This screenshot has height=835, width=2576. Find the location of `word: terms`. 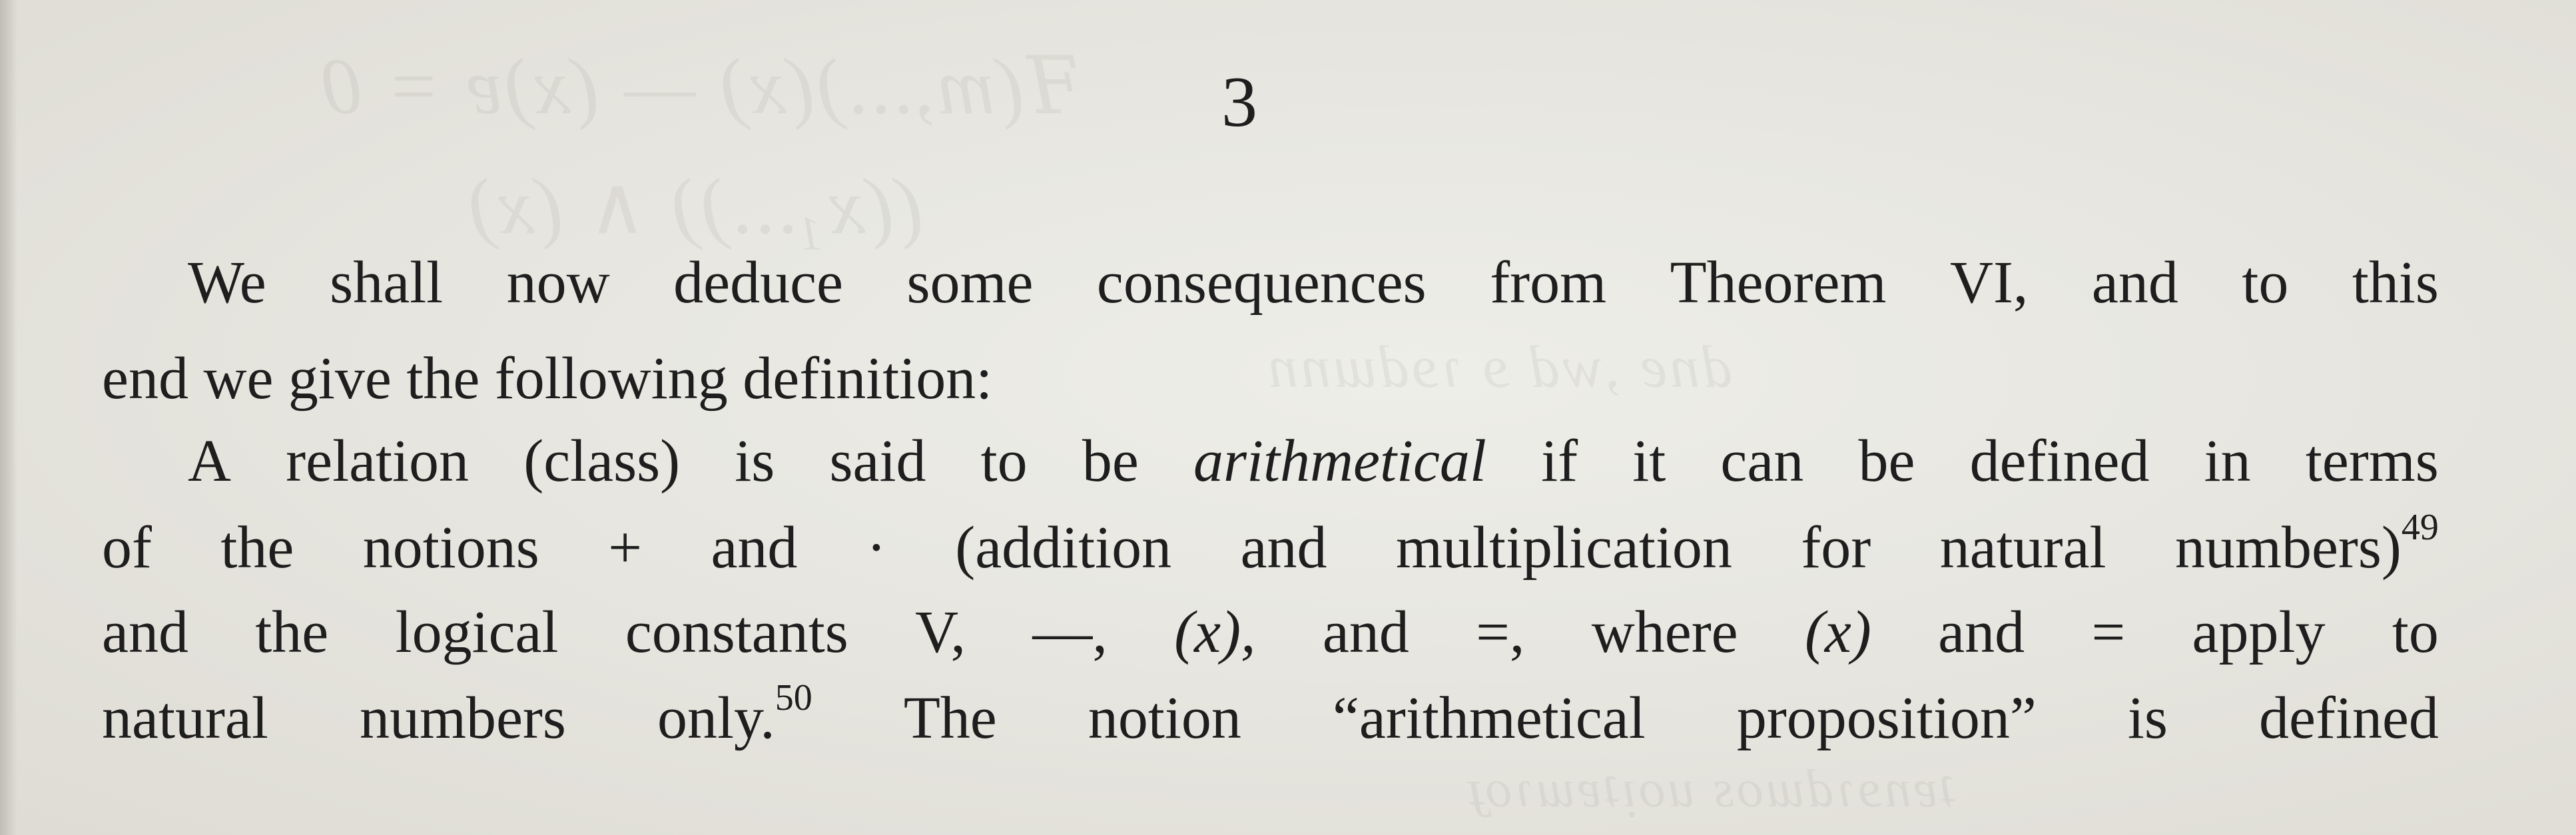

word: terms is located at coordinates (2372, 461).